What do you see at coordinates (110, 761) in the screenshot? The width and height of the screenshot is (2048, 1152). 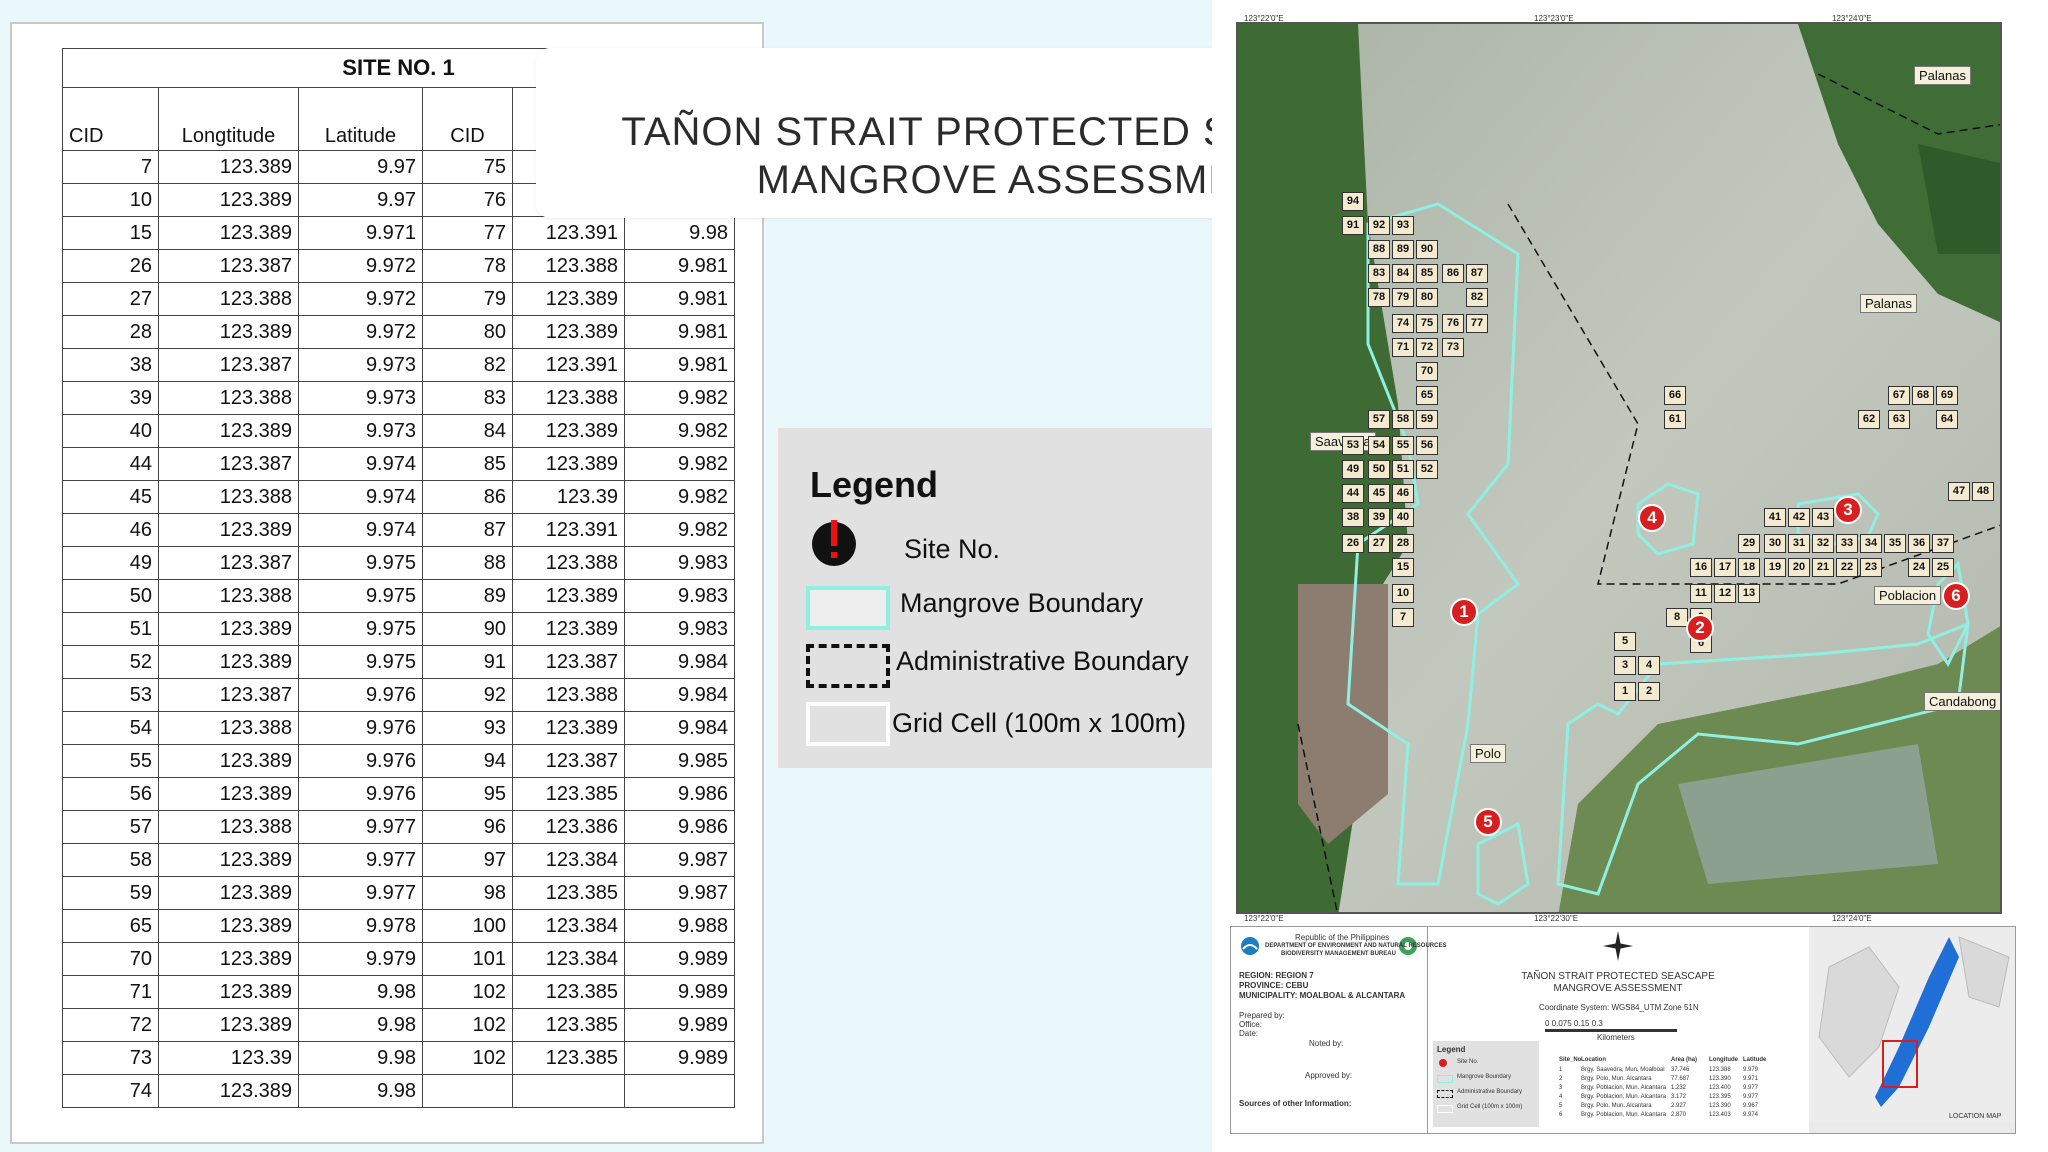 I see `table-cell: 55` at bounding box center [110, 761].